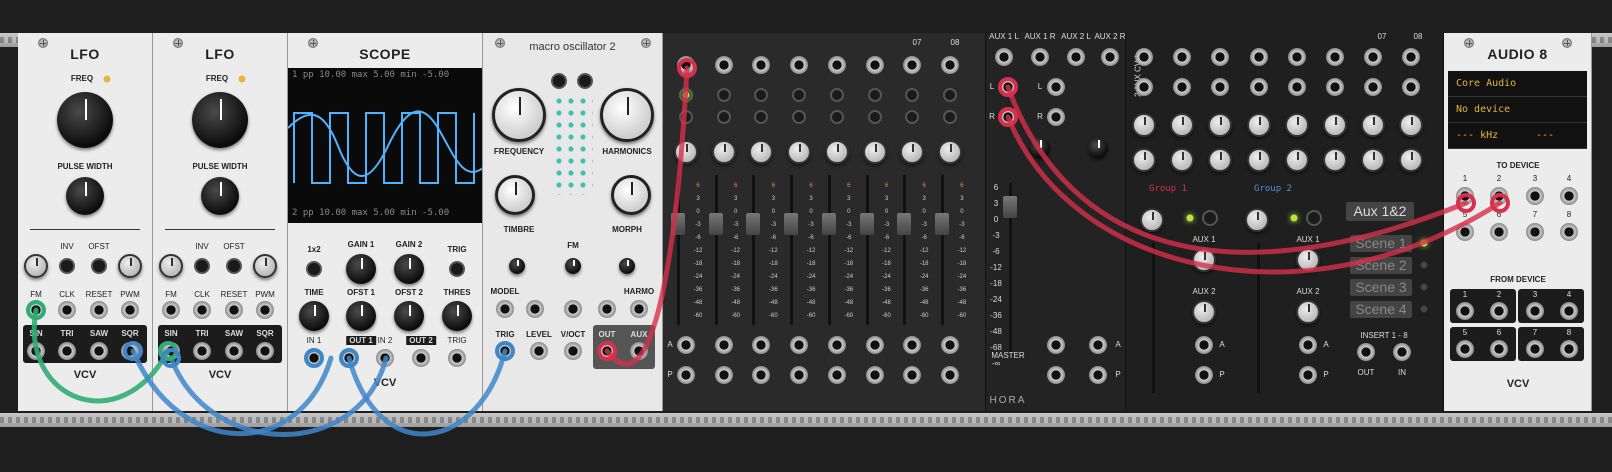  What do you see at coordinates (627, 115) in the screenshot?
I see `harmonics-knob` at bounding box center [627, 115].